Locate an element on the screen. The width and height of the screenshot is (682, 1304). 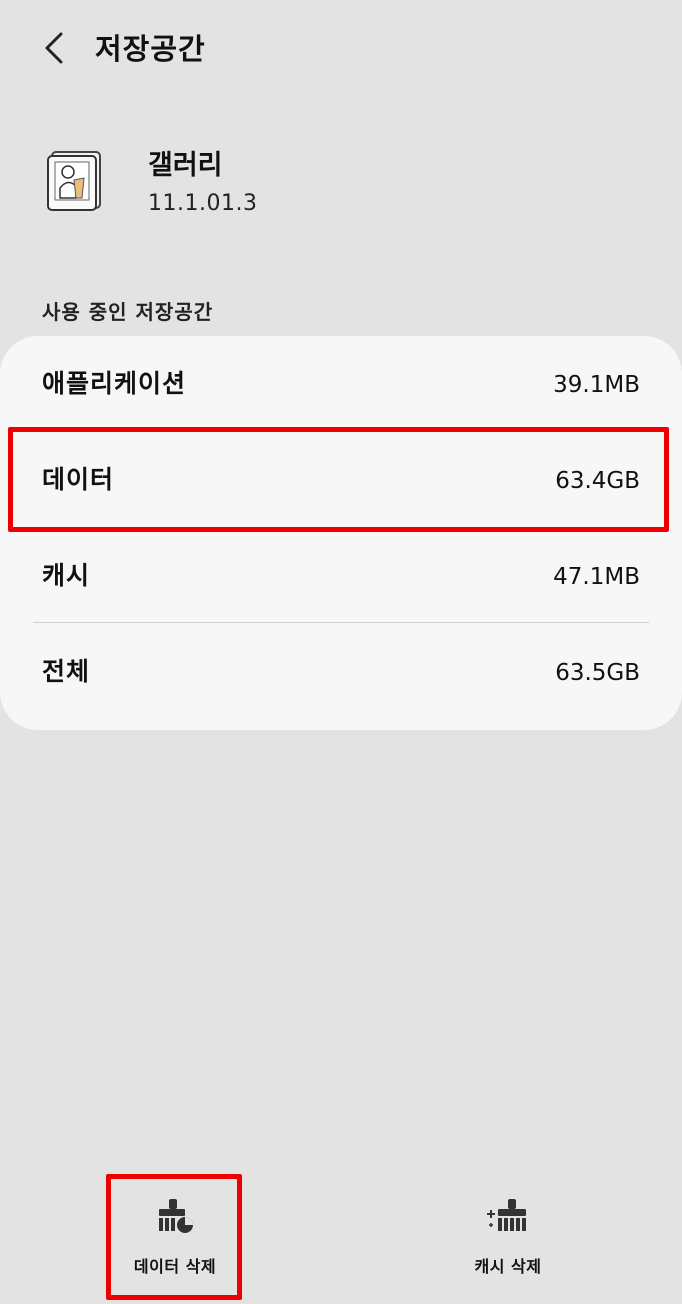
storage-row-total: 전체 63.5GB is located at coordinates (341, 672).